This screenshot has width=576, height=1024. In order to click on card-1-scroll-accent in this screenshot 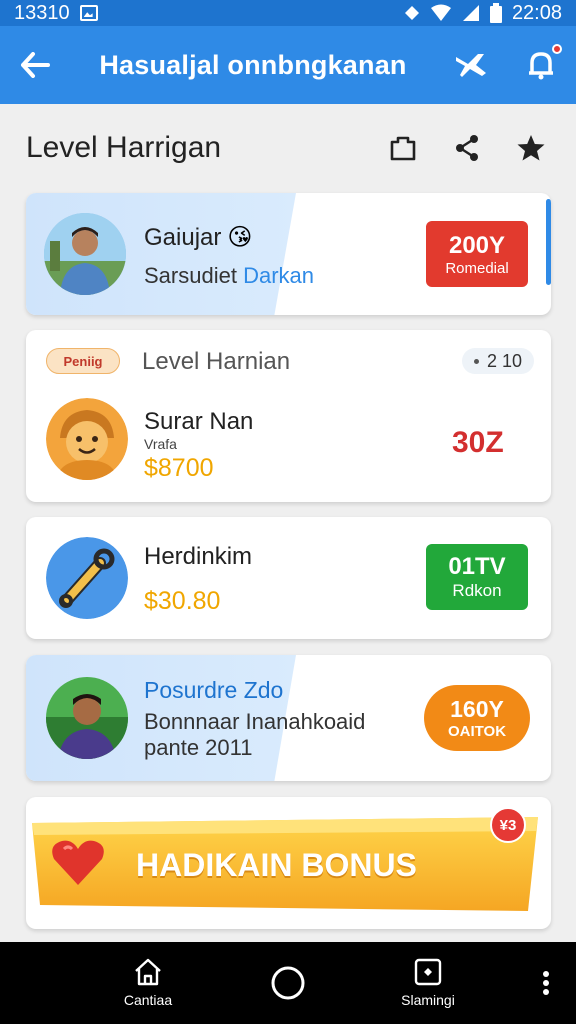, I will do `click(548, 242)`.